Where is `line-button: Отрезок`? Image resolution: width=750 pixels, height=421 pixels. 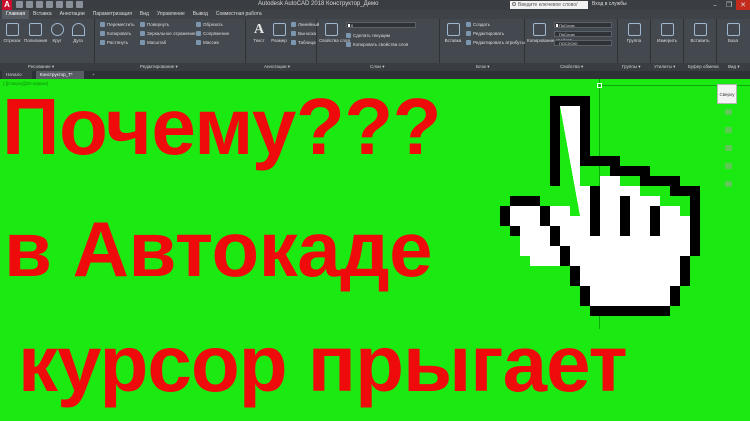 line-button: Отрезок is located at coordinates (12, 33).